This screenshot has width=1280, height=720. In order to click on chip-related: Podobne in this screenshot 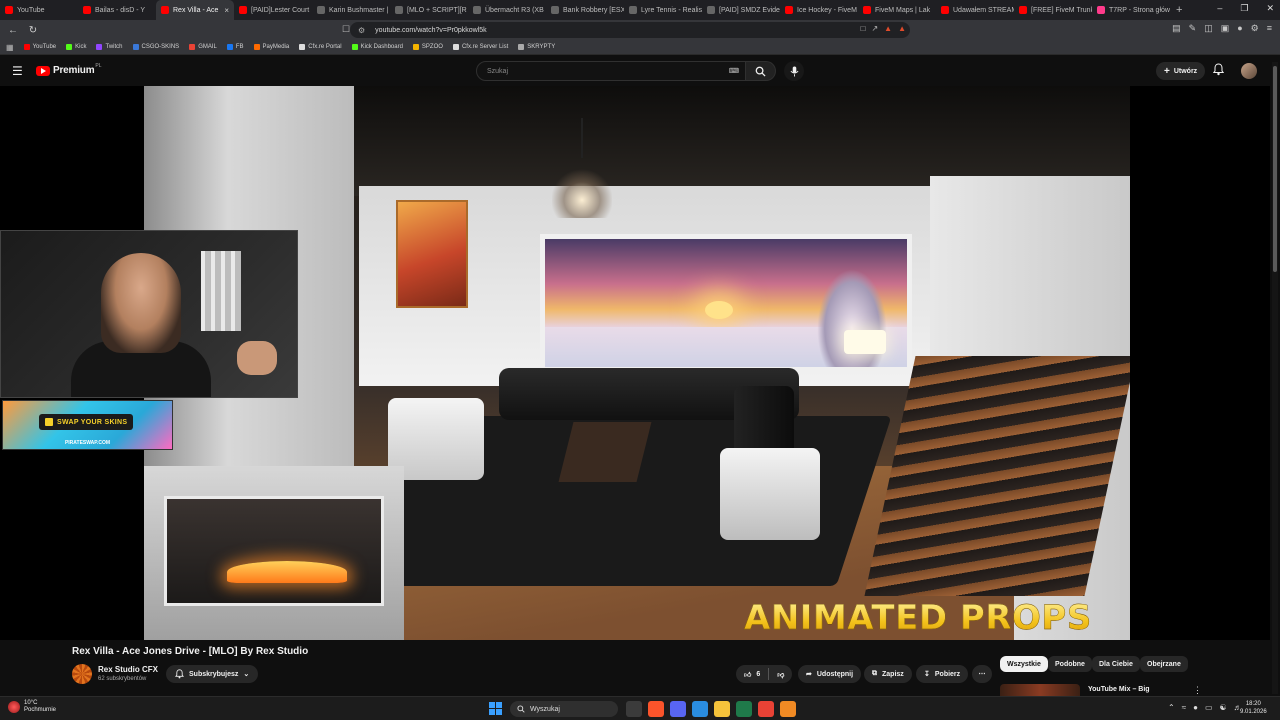, I will do `click(1070, 664)`.